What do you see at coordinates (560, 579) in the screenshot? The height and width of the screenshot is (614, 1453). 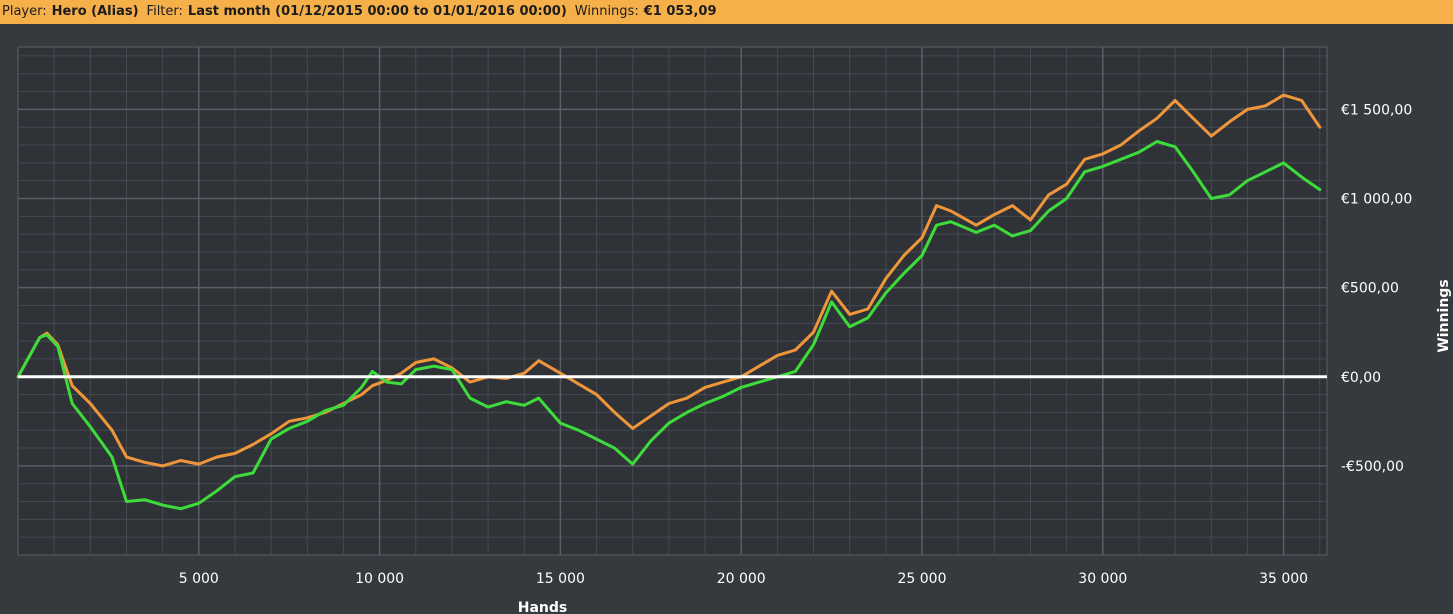 I see `x-tick-label: 15 000` at bounding box center [560, 579].